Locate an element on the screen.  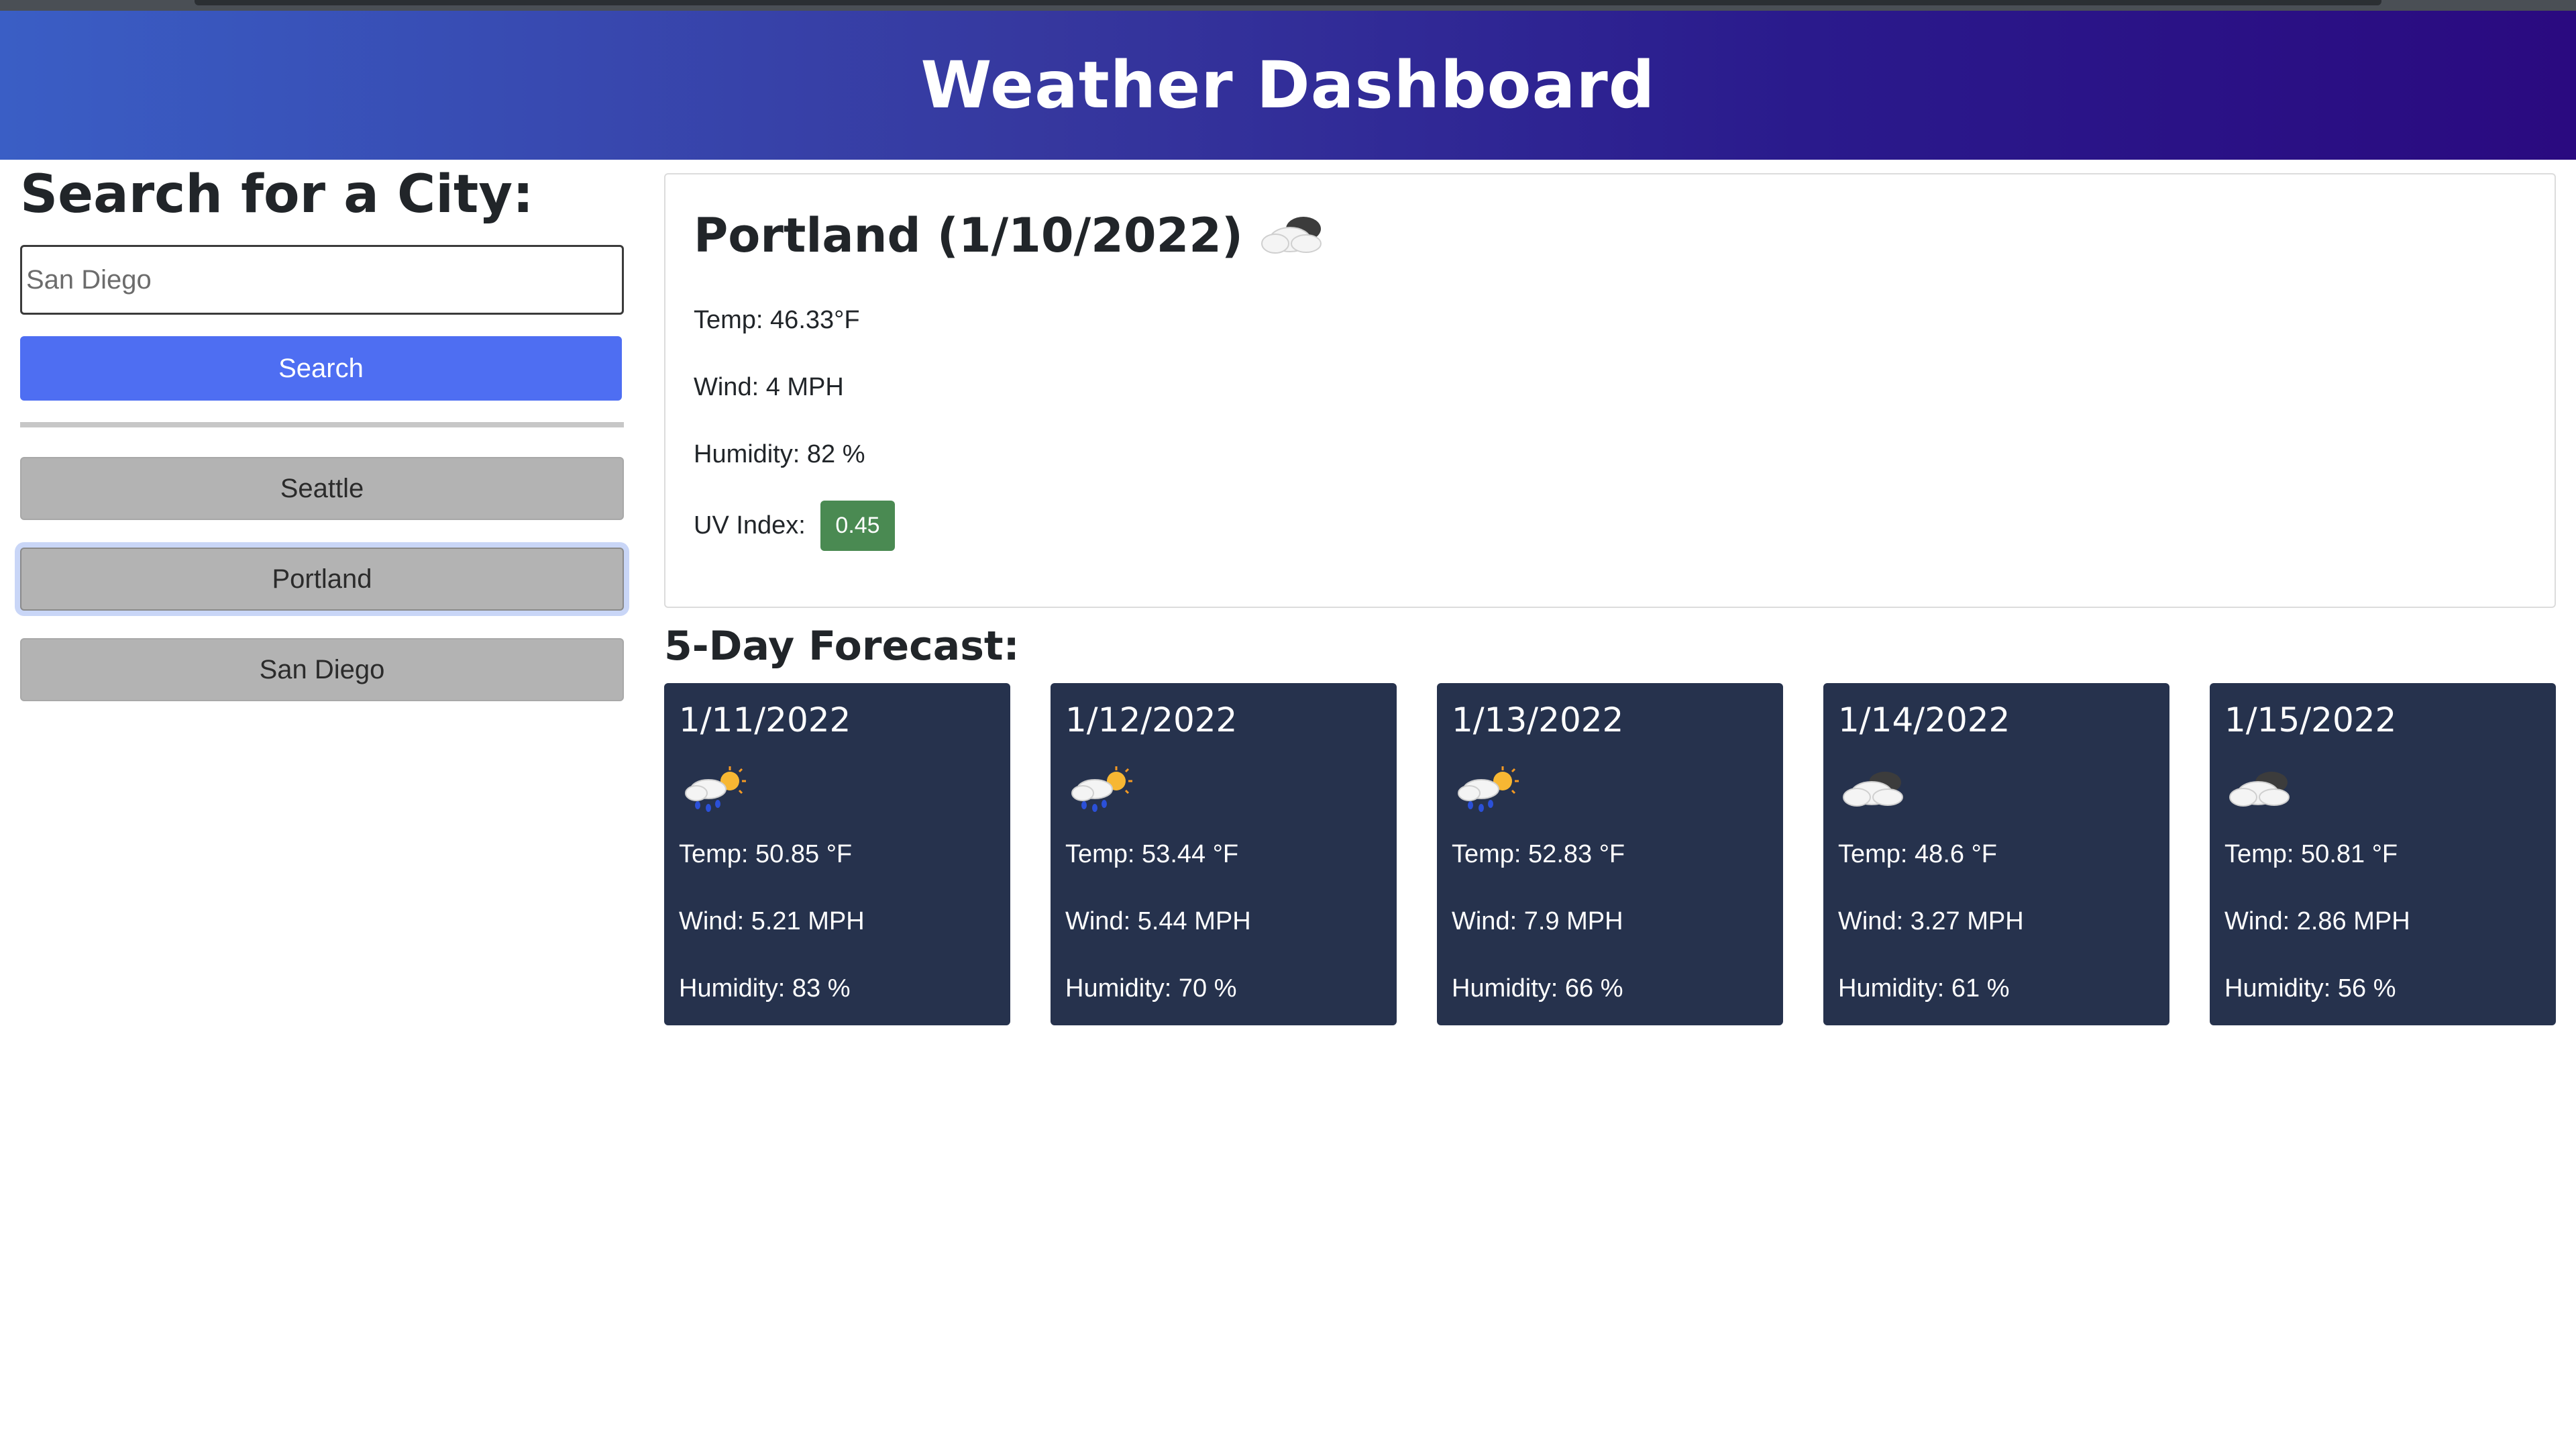
forecast-wind: Wind: 5.21 MPH is located at coordinates (772, 921).